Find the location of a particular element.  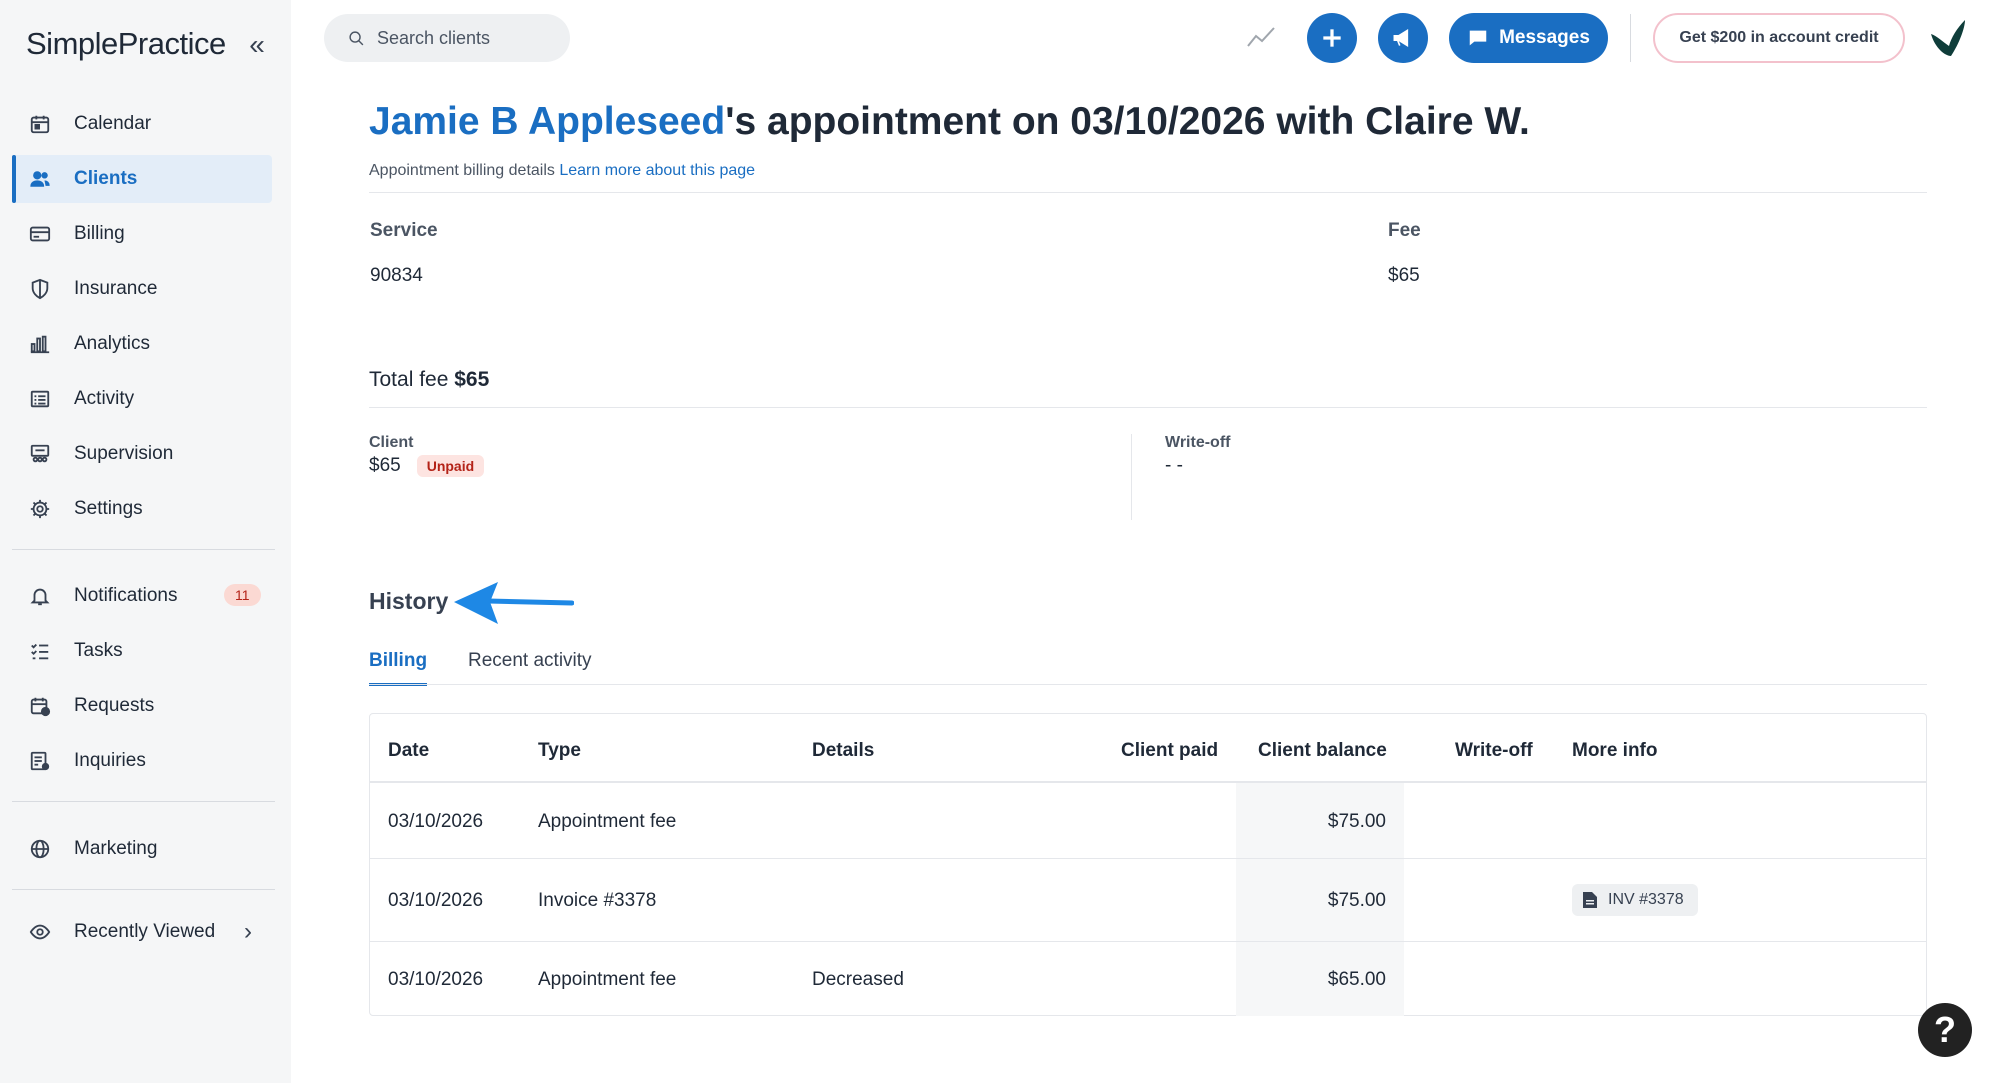

sidebar-item-inquiries: Inquiries is located at coordinates (142, 761).